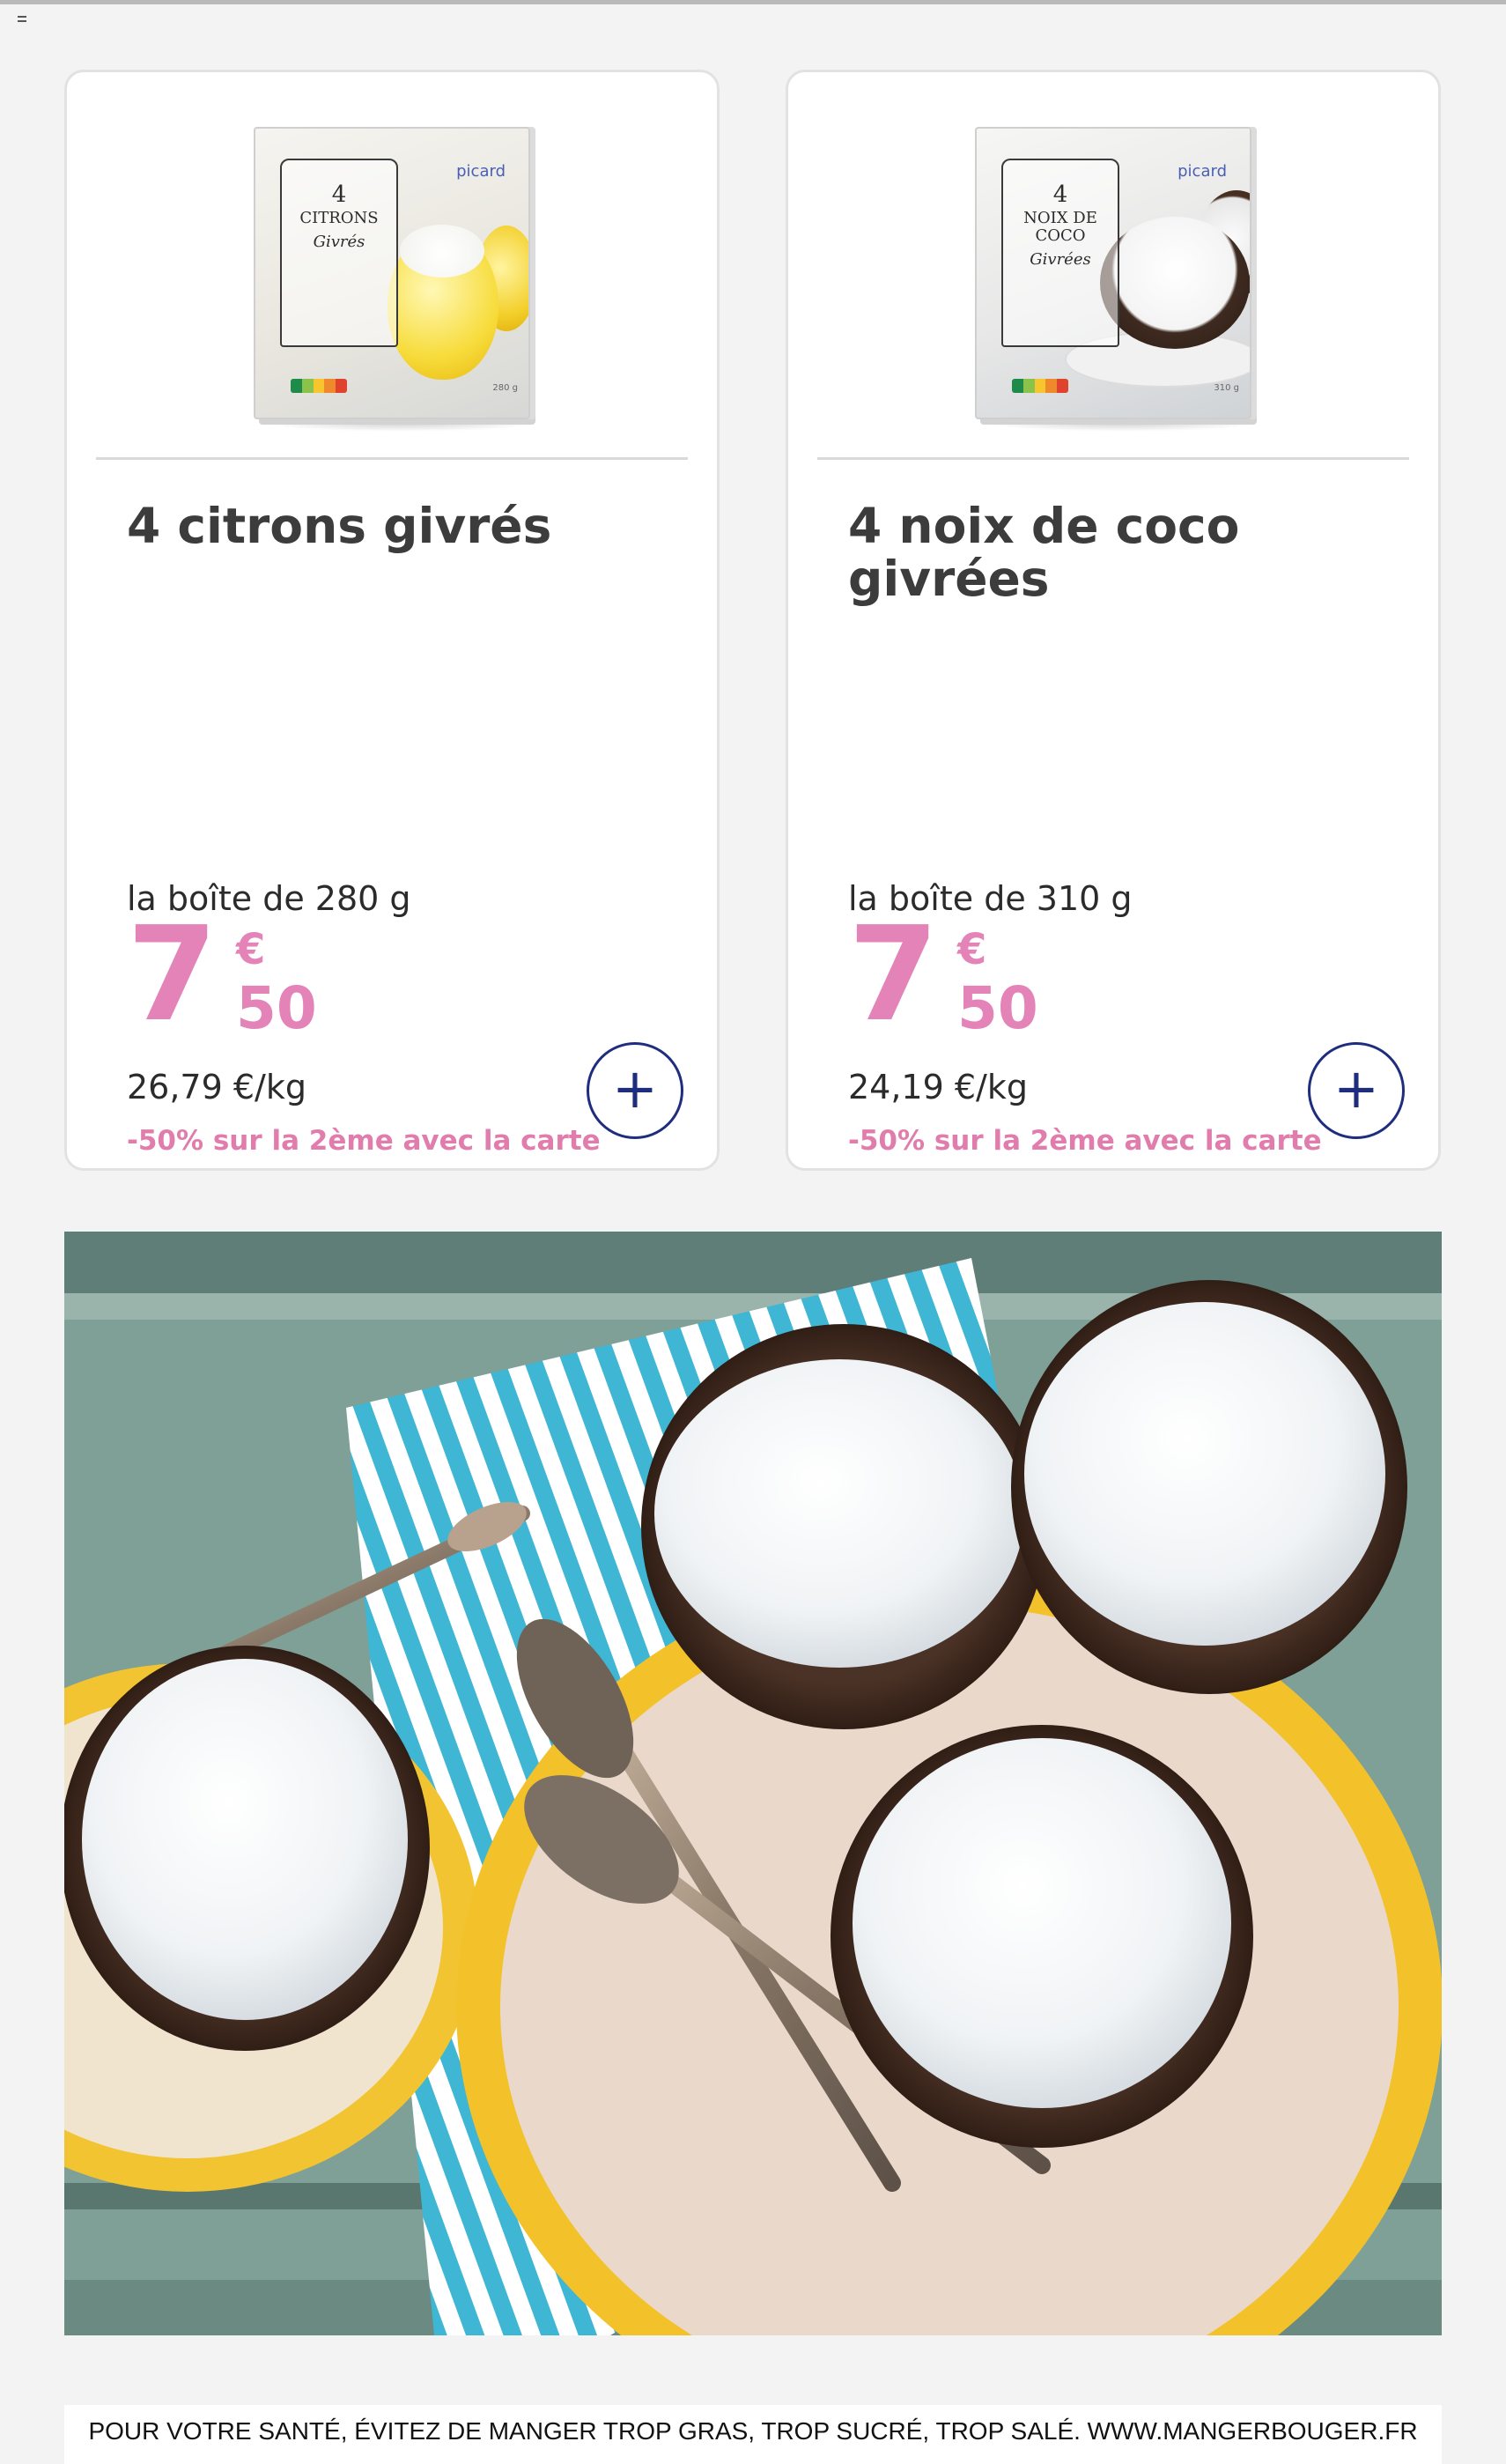 The image size is (1506, 2464). Describe the element at coordinates (216, 1087) in the screenshot. I see `price-per-kg: 26,79 €/kg` at that location.